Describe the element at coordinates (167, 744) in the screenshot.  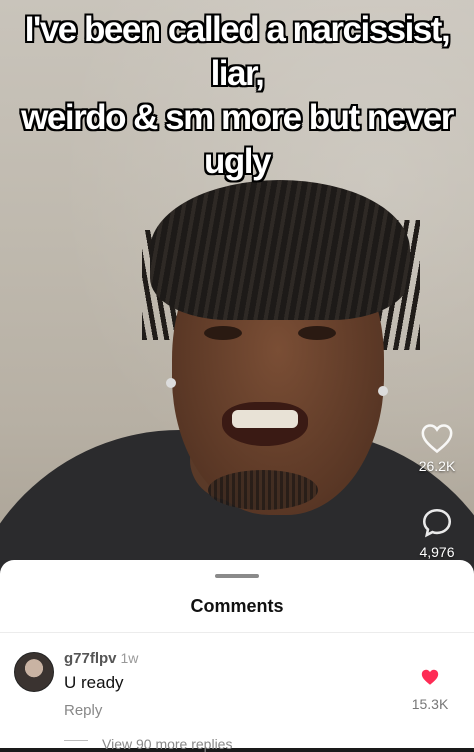
I see `view-more-replies-button: View 90 more replies` at that location.